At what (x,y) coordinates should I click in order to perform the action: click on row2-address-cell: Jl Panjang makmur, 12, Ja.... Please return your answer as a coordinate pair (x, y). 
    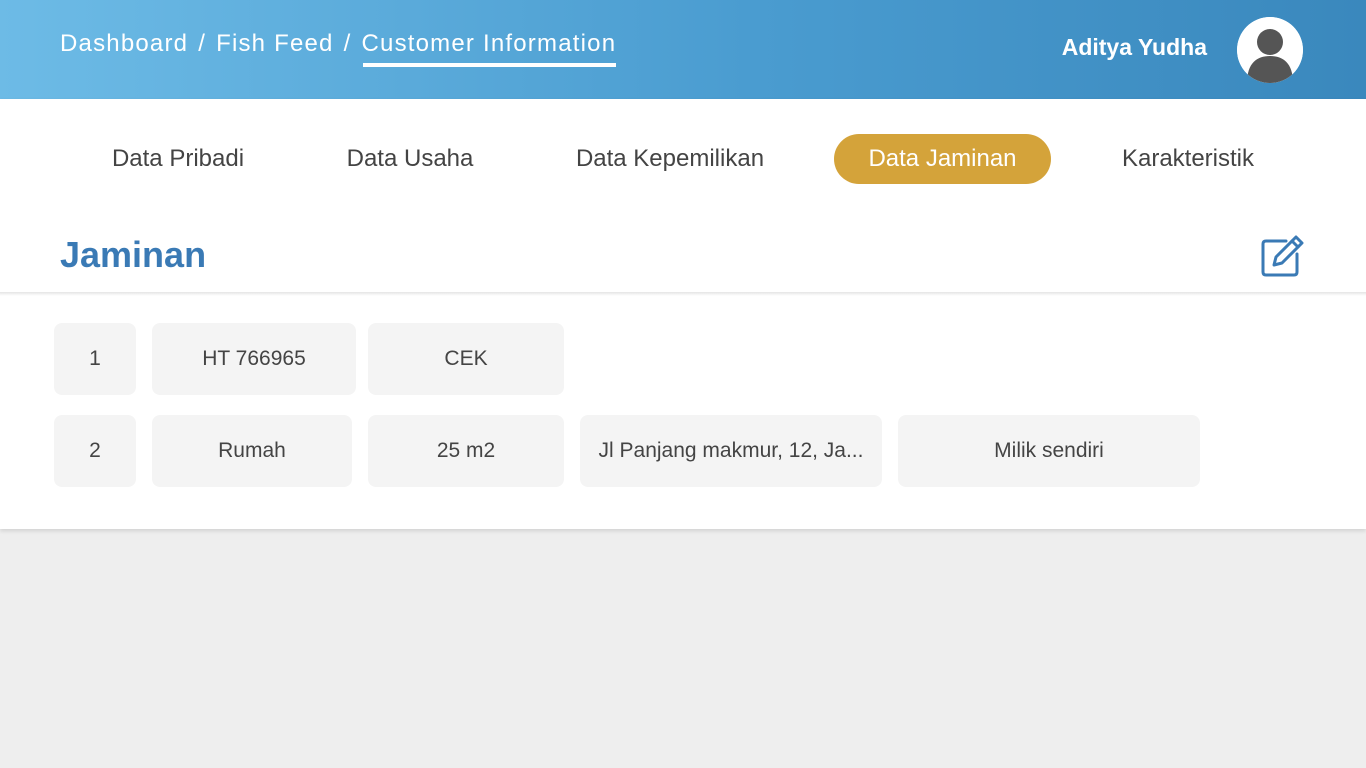
    Looking at the image, I should click on (731, 451).